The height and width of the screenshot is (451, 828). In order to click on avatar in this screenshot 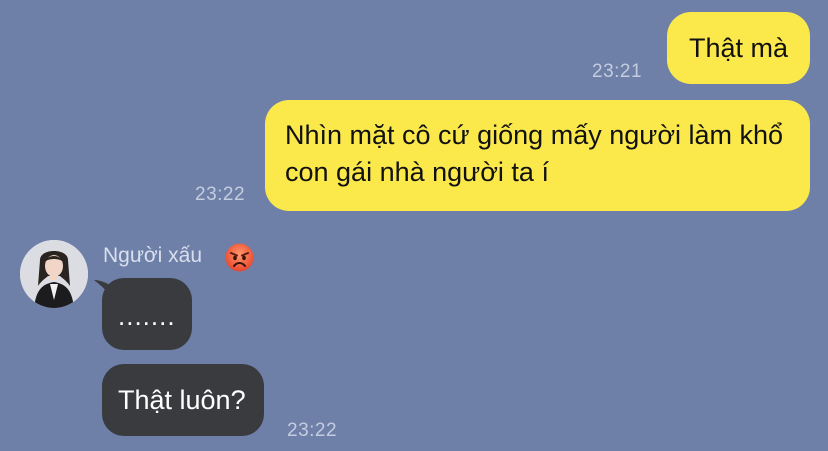, I will do `click(54, 274)`.